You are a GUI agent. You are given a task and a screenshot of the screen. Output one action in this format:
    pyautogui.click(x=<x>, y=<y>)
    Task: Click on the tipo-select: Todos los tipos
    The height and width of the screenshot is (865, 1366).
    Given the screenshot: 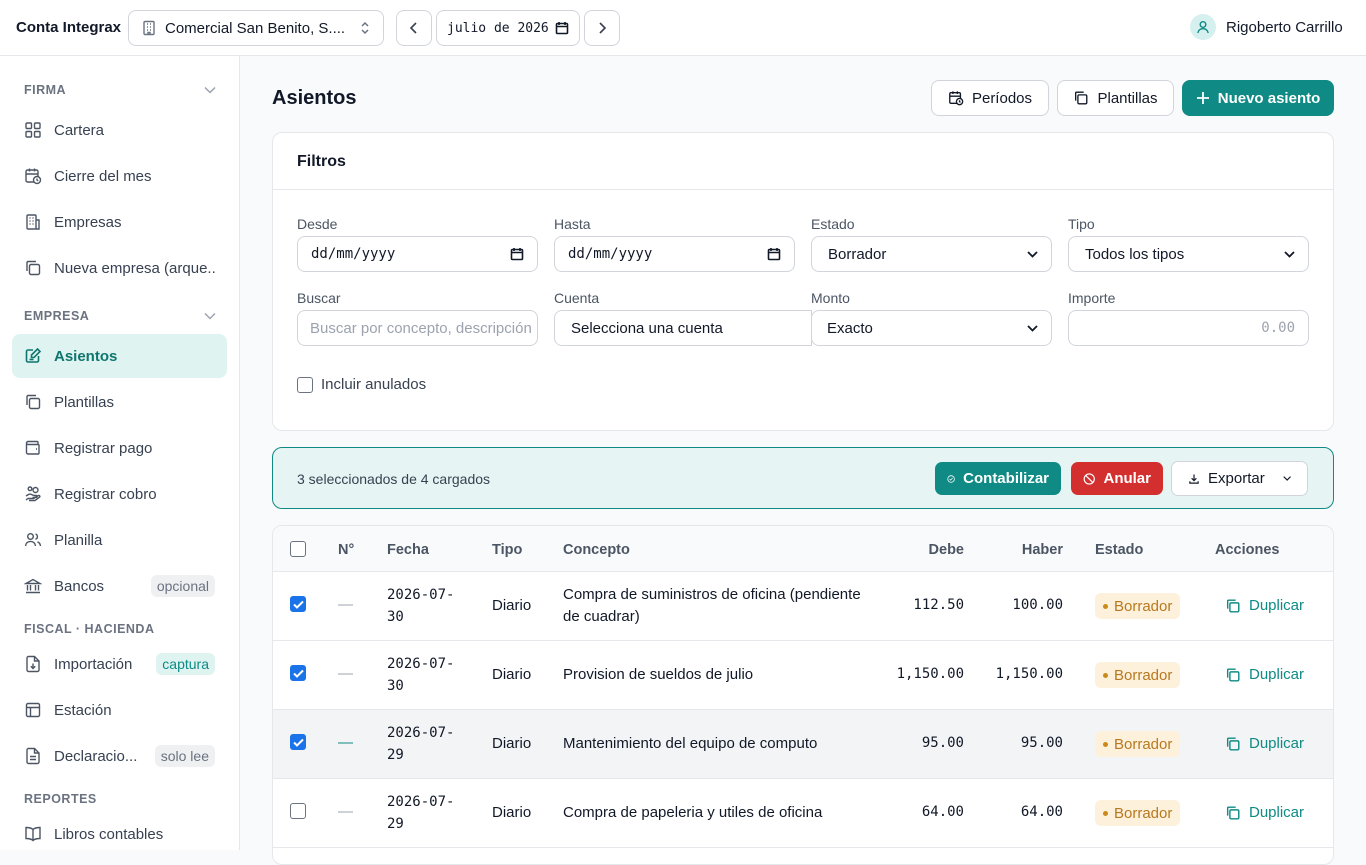 What is the action you would take?
    pyautogui.click(x=1188, y=254)
    